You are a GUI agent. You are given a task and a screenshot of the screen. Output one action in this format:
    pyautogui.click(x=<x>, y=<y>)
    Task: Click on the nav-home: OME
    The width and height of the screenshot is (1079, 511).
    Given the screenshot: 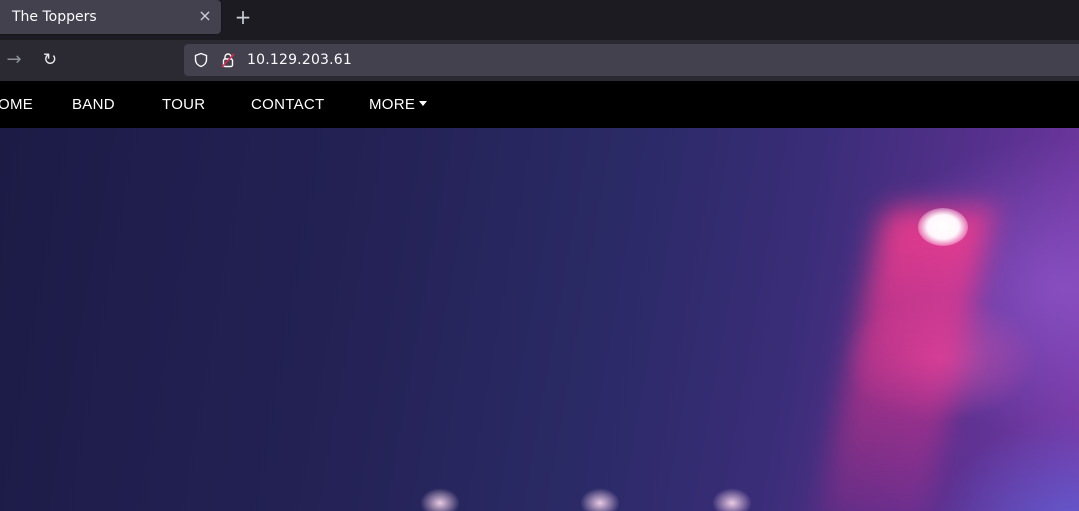 What is the action you would take?
    pyautogui.click(x=16, y=104)
    